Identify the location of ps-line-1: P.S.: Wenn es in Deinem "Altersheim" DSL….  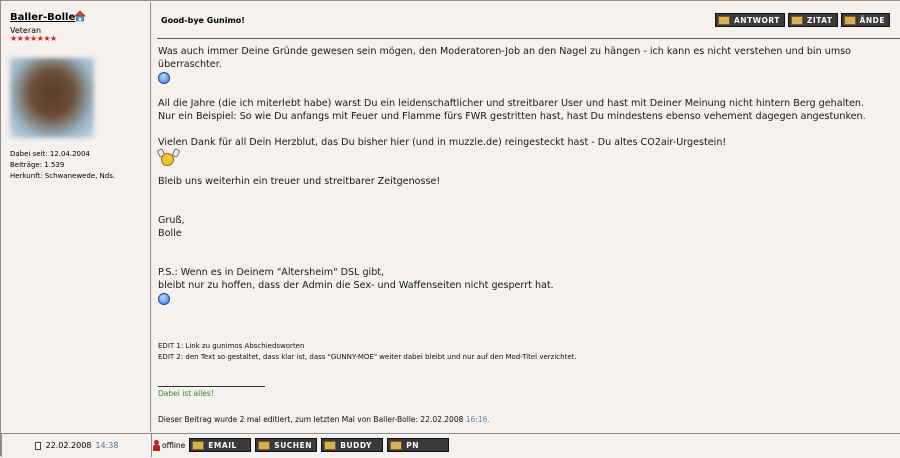
(271, 272).